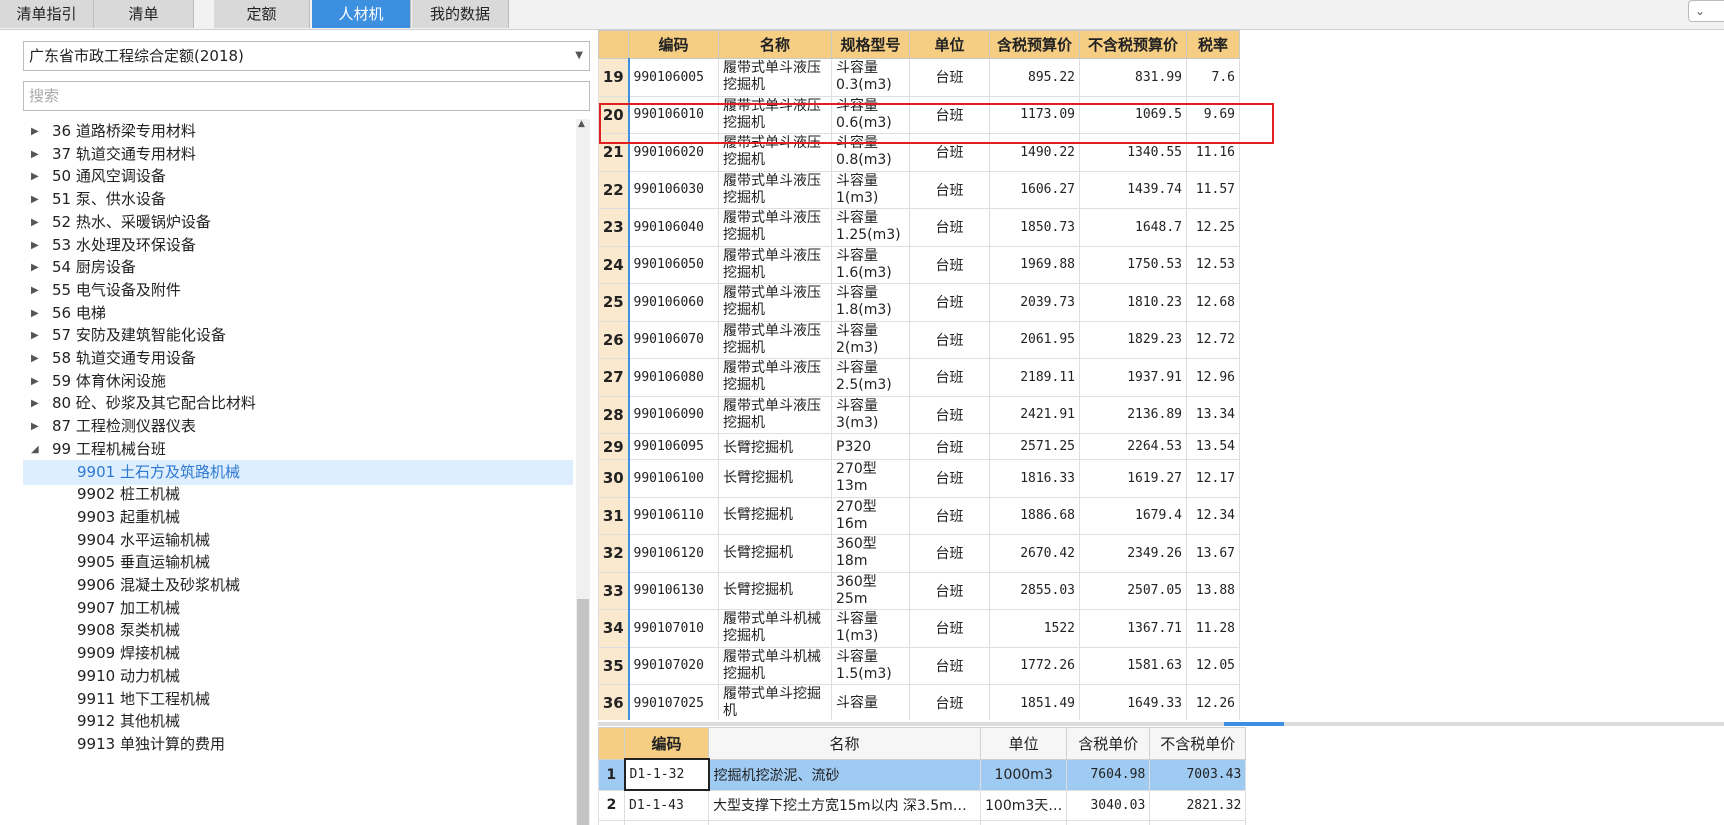  I want to click on tab-labor-material-machine: 人材机, so click(361, 14).